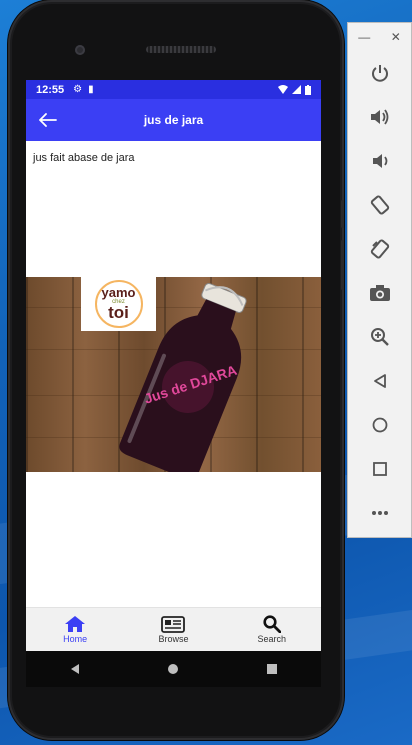 The image size is (412, 745). What do you see at coordinates (173, 624) in the screenshot?
I see `newspaper-icon` at bounding box center [173, 624].